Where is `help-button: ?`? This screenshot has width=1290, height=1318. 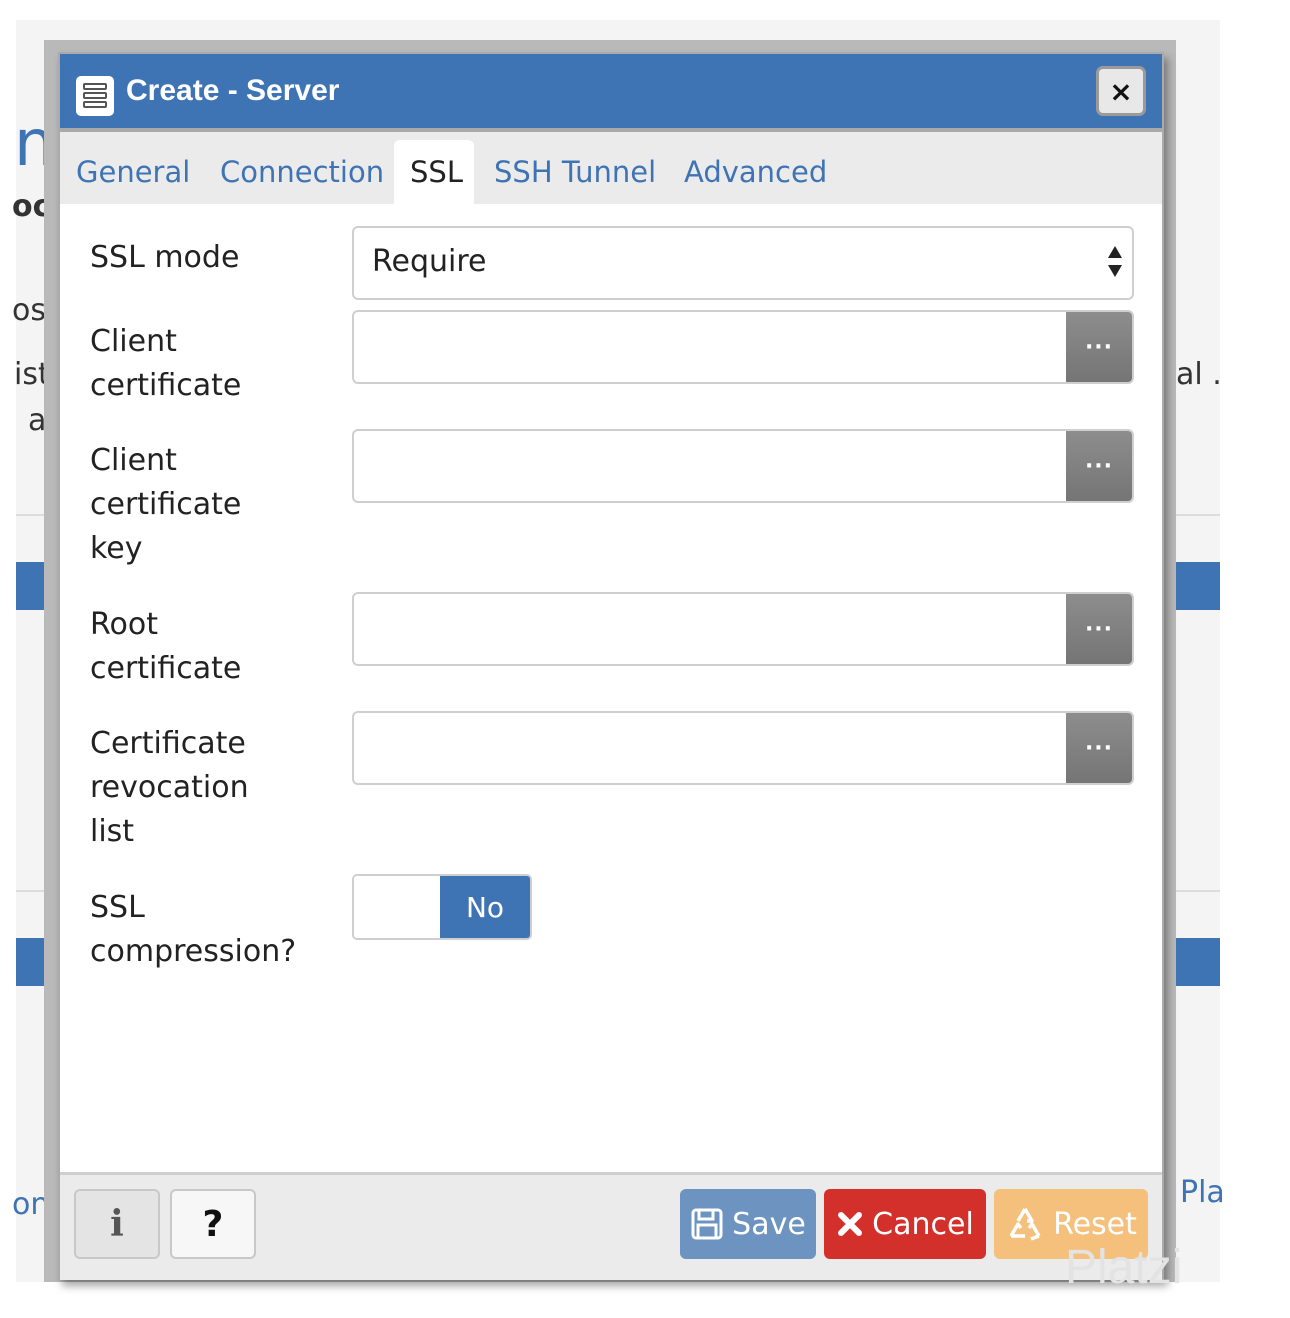
help-button: ? is located at coordinates (213, 1224).